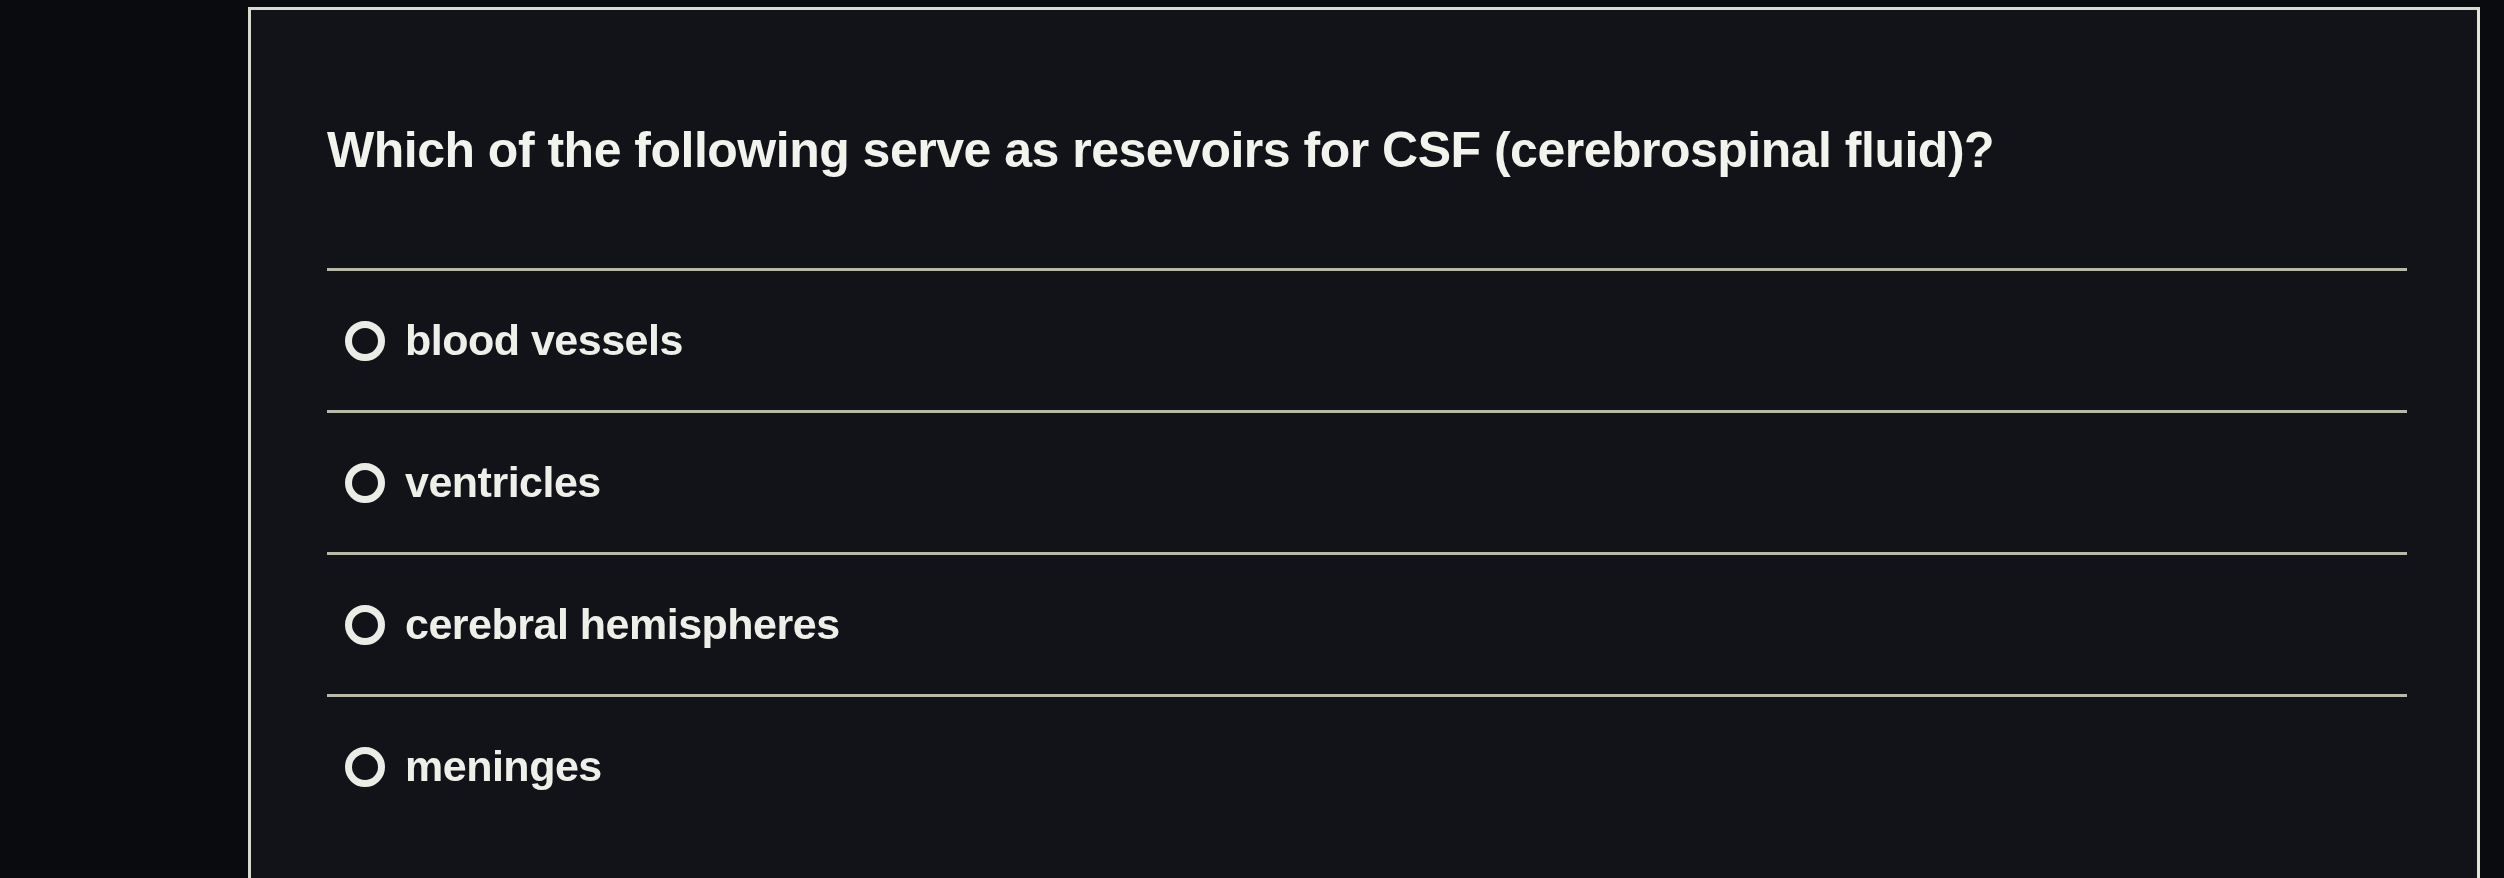 The height and width of the screenshot is (878, 2504). Describe the element at coordinates (1161, 150) in the screenshot. I see `question-text: Which of the following serve as resevoirs for CSF (cerebrospinal fluid)?` at that location.